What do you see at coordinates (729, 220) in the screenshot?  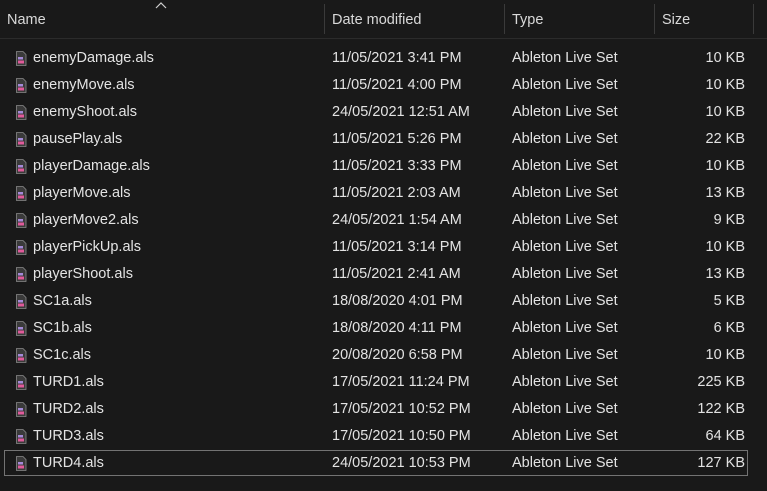 I see `file-size: 9 KB` at bounding box center [729, 220].